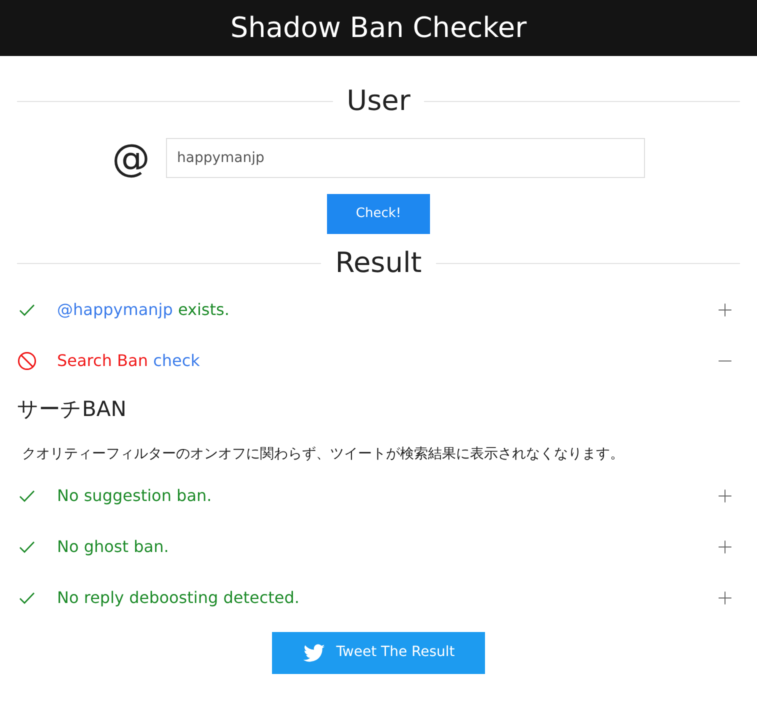 This screenshot has height=727, width=757. What do you see at coordinates (378, 101) in the screenshot?
I see `section-heading: User` at bounding box center [378, 101].